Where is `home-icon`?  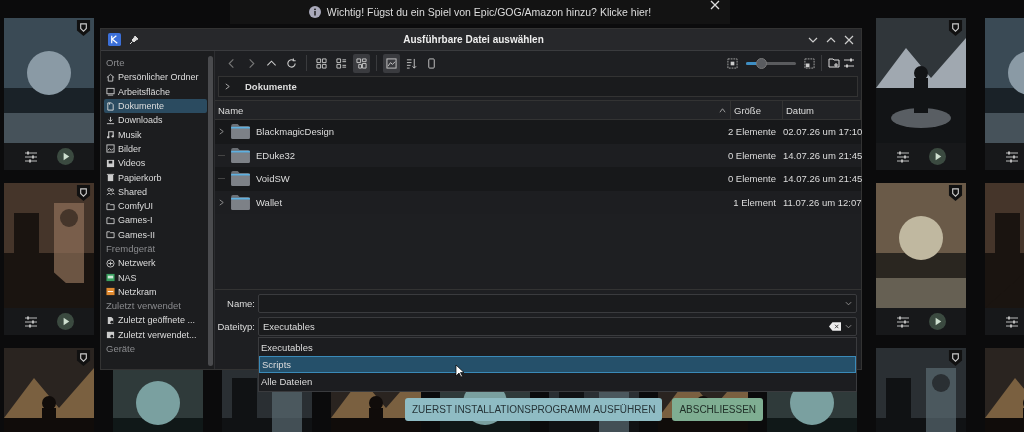
home-icon is located at coordinates (110, 77).